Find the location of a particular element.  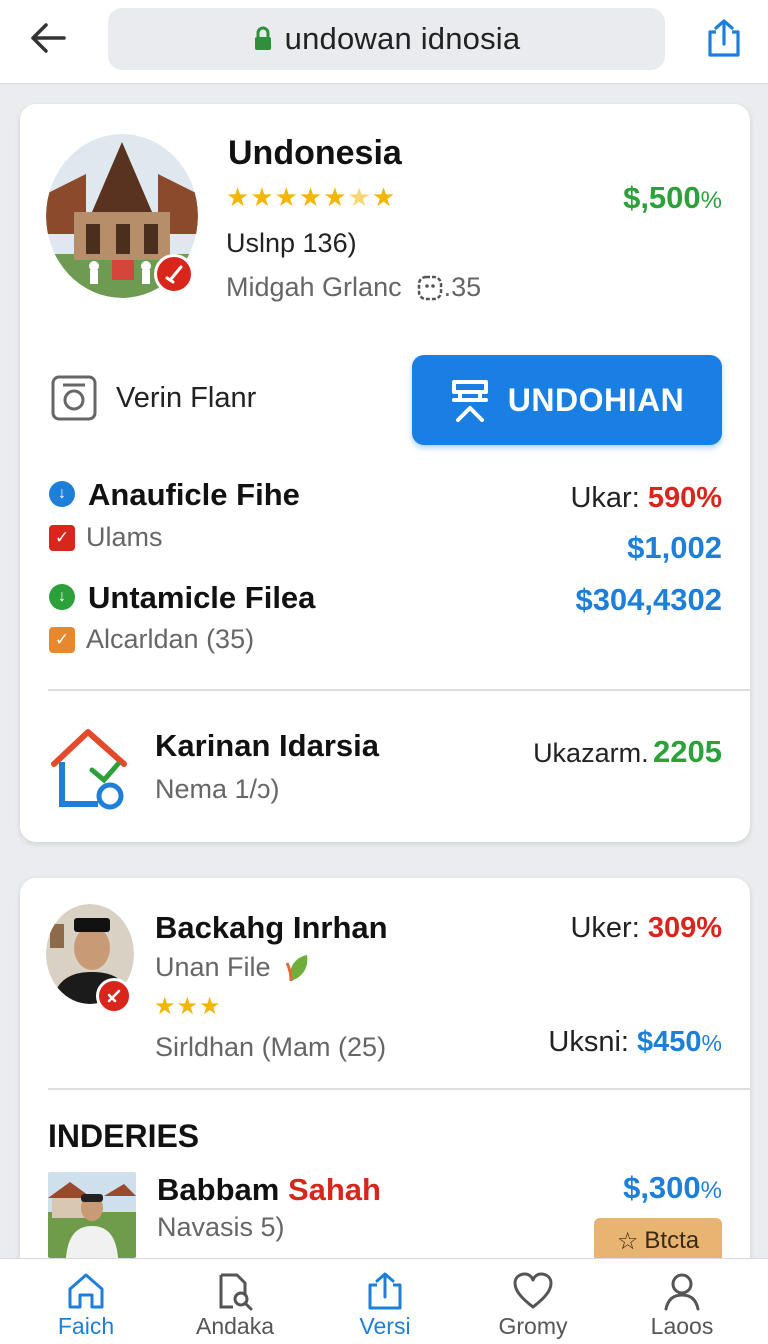

person-stars: ★★★ is located at coordinates (188, 1006).